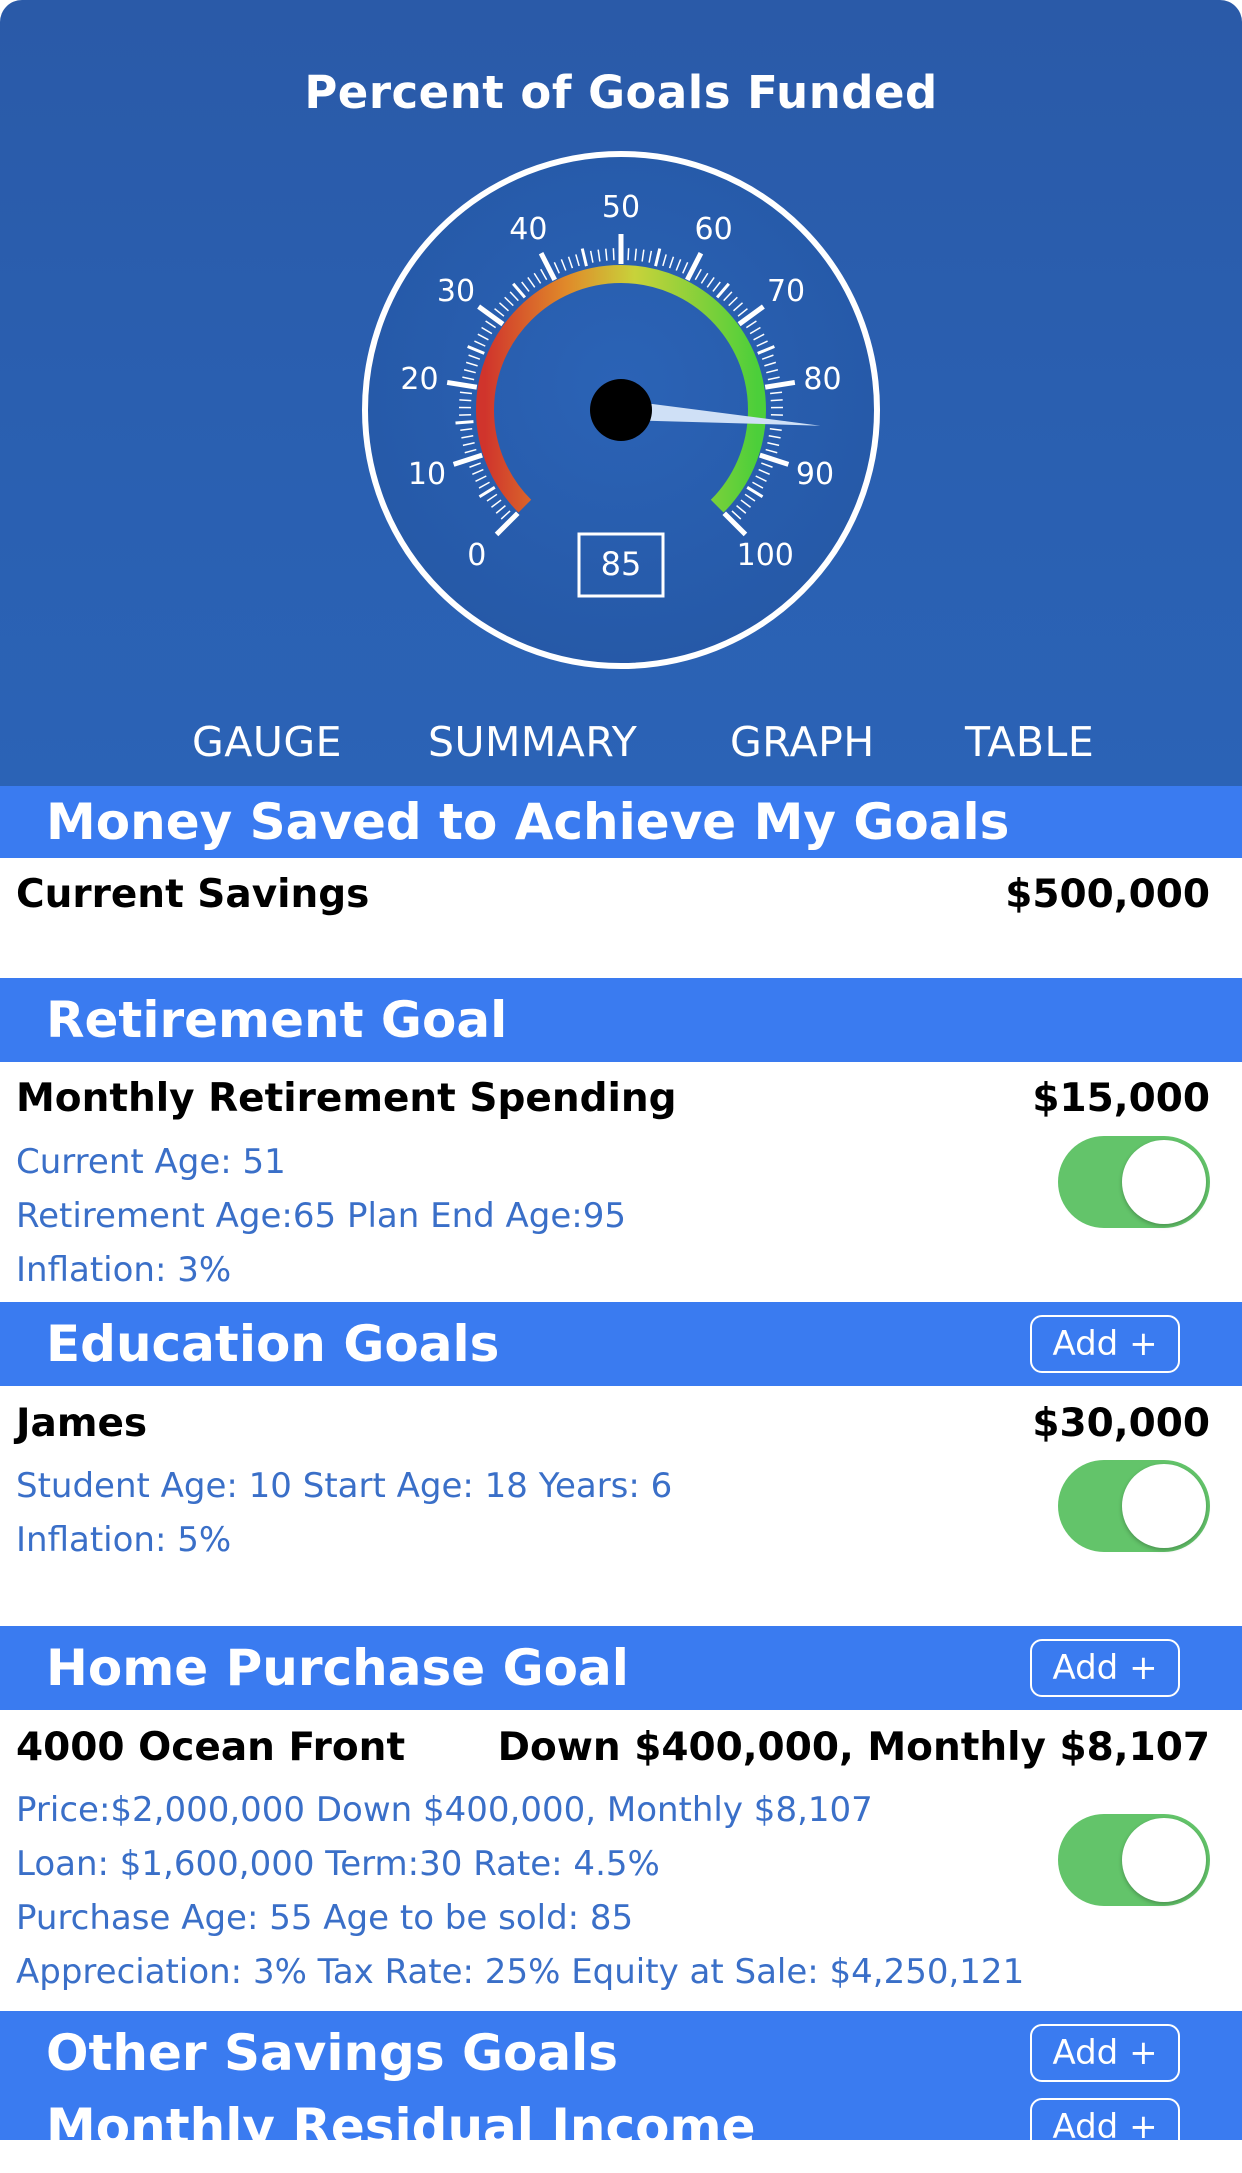 Image resolution: width=1242 pixels, height=2173 pixels. What do you see at coordinates (193, 894) in the screenshot?
I see `current-savings-label: Current Savings` at bounding box center [193, 894].